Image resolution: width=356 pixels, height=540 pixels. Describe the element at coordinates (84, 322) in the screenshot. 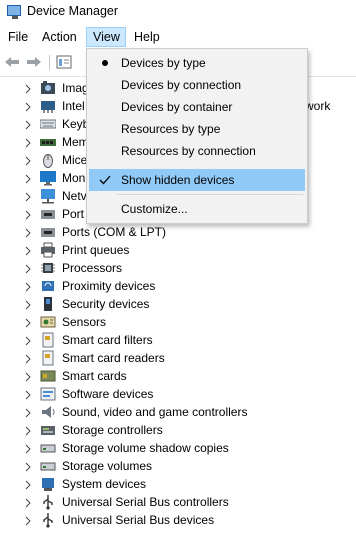

I see `tree-item-label: Sensors` at that location.